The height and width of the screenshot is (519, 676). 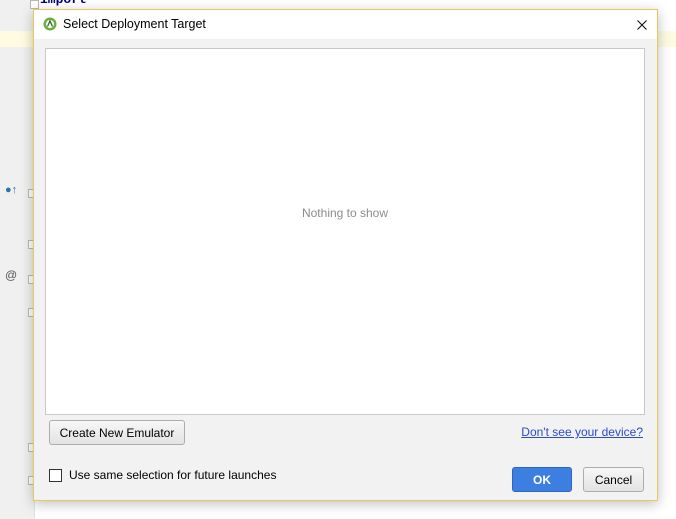 I want to click on annotation-marker-icon: @, so click(x=11, y=275).